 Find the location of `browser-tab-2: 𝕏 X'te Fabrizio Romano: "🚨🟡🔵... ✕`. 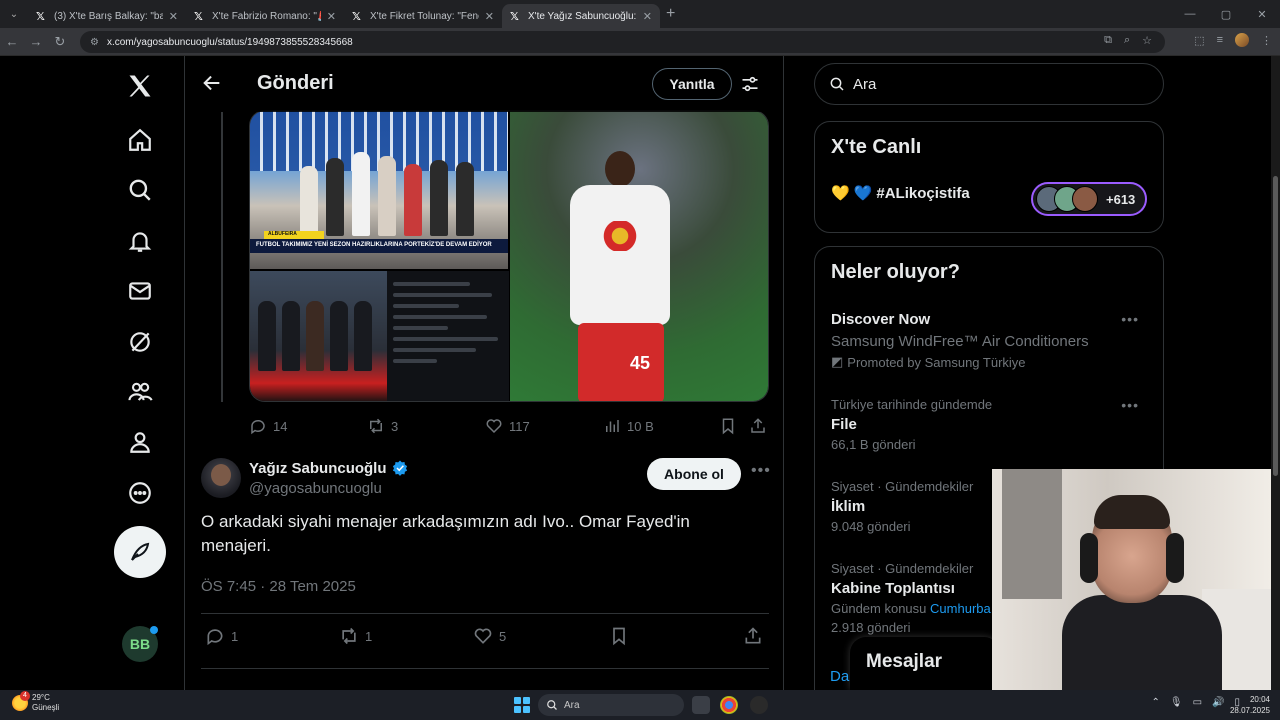

browser-tab-2: 𝕏 X'te Fabrizio Romano: "🚨🟡🔵... ✕ is located at coordinates (265, 16).